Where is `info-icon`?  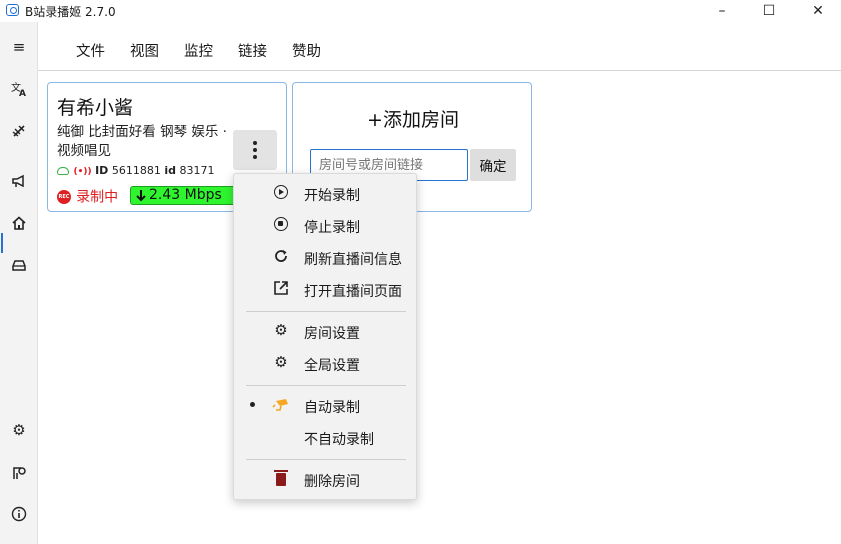
info-icon is located at coordinates (19, 514).